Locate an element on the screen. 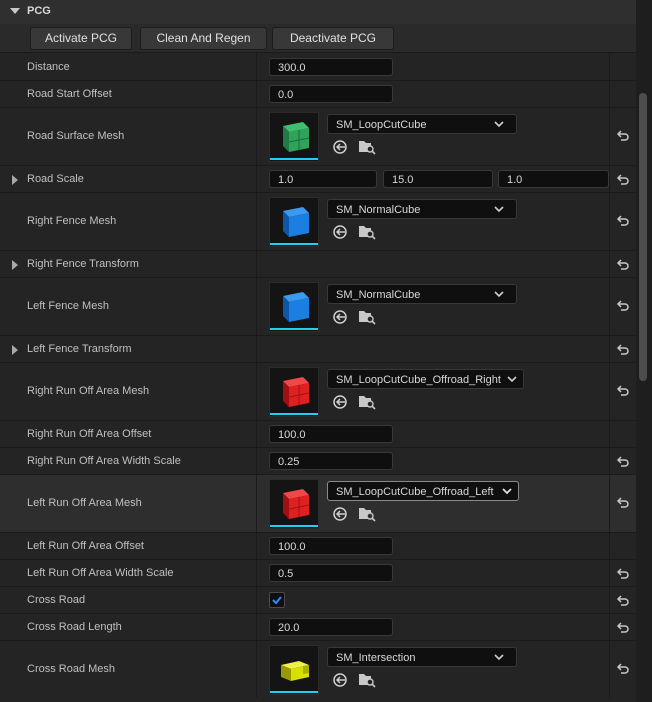  distance-input: 300.0 is located at coordinates (331, 67).